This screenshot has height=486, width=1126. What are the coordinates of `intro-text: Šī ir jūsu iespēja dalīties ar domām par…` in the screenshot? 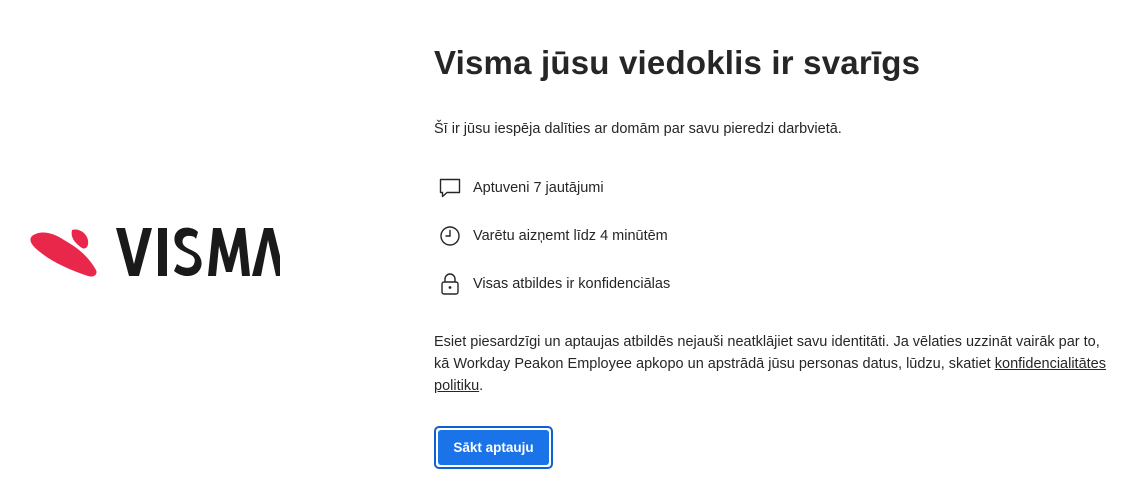 It's located at (638, 129).